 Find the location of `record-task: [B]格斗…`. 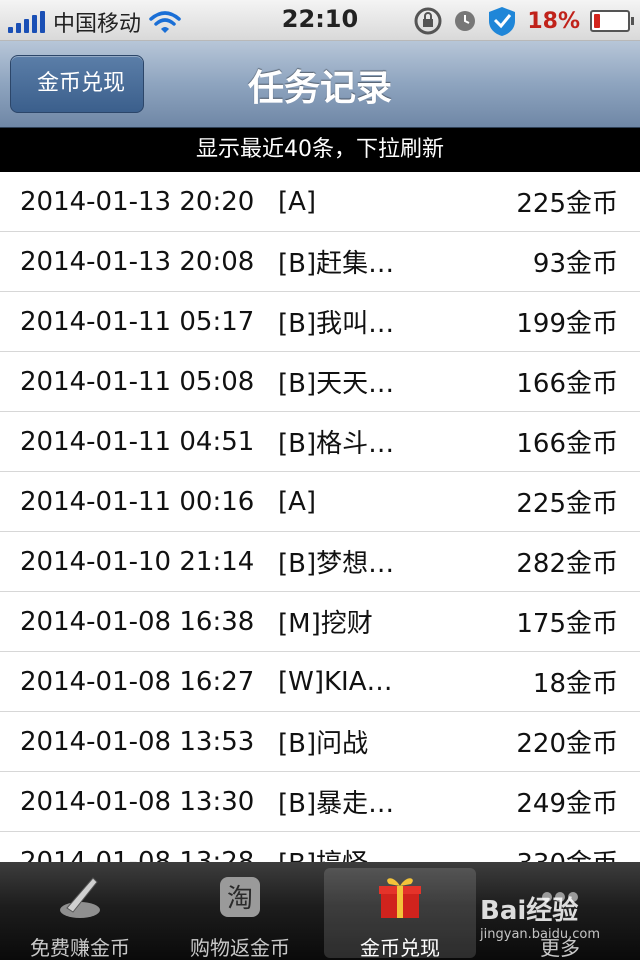

record-task: [B]格斗… is located at coordinates (336, 444).